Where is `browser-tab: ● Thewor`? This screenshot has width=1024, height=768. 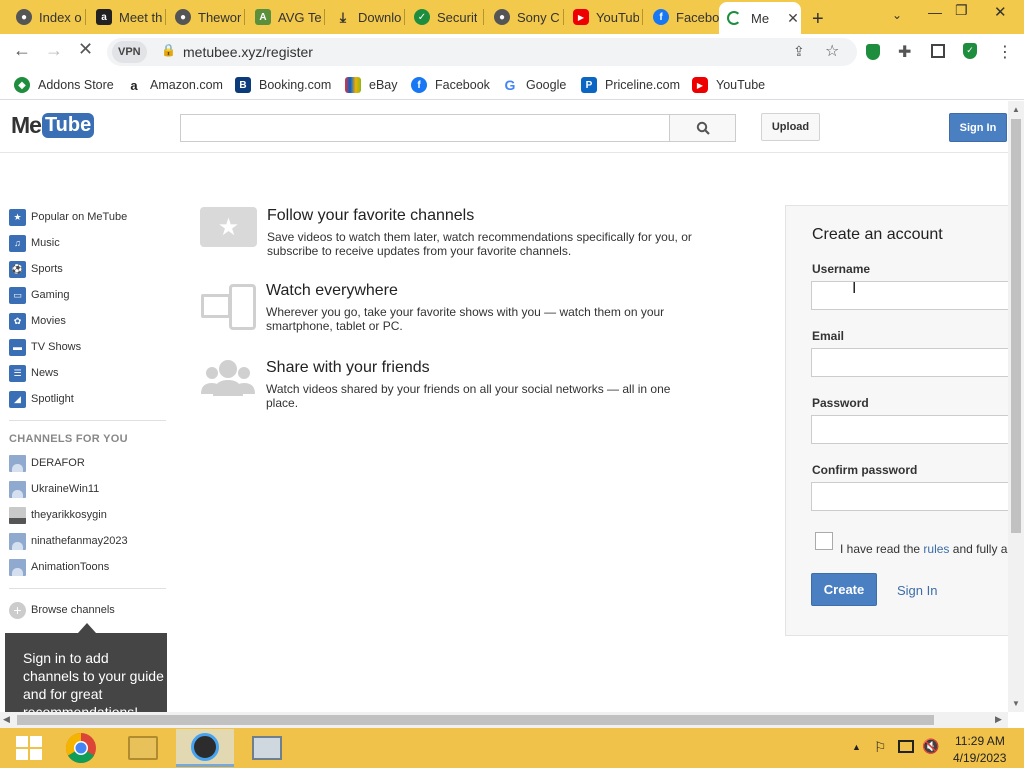 browser-tab: ● Thewor is located at coordinates (204, 17).